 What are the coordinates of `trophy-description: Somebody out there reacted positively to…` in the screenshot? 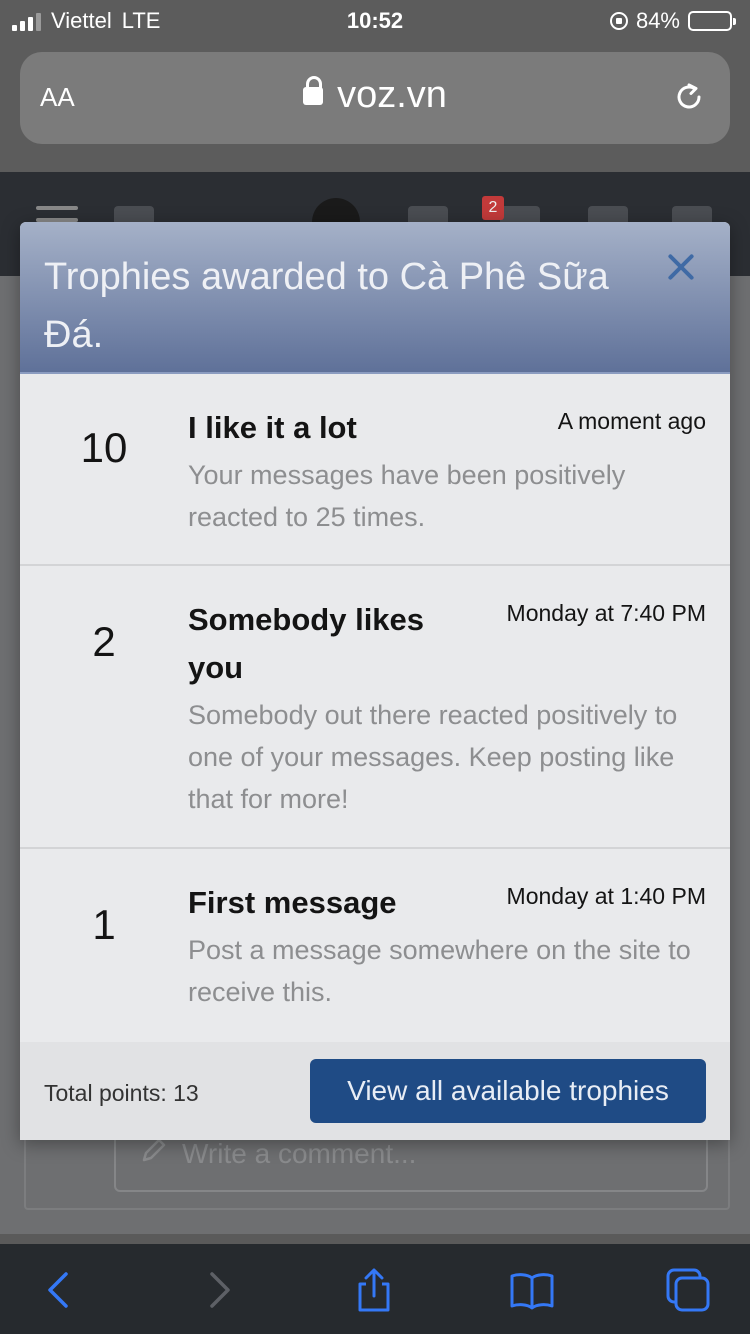 It's located at (433, 757).